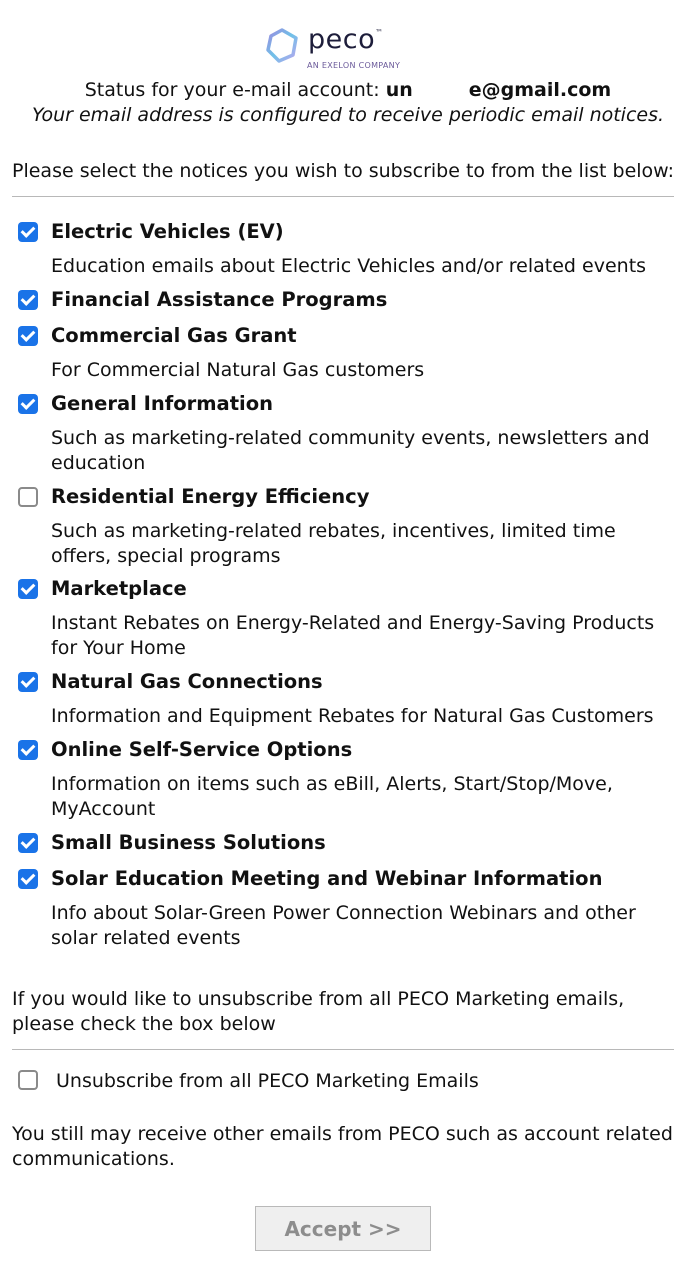 Image resolution: width=696 pixels, height=1272 pixels. Describe the element at coordinates (28, 1080) in the screenshot. I see `unsubscribe-all-checkbox` at that location.